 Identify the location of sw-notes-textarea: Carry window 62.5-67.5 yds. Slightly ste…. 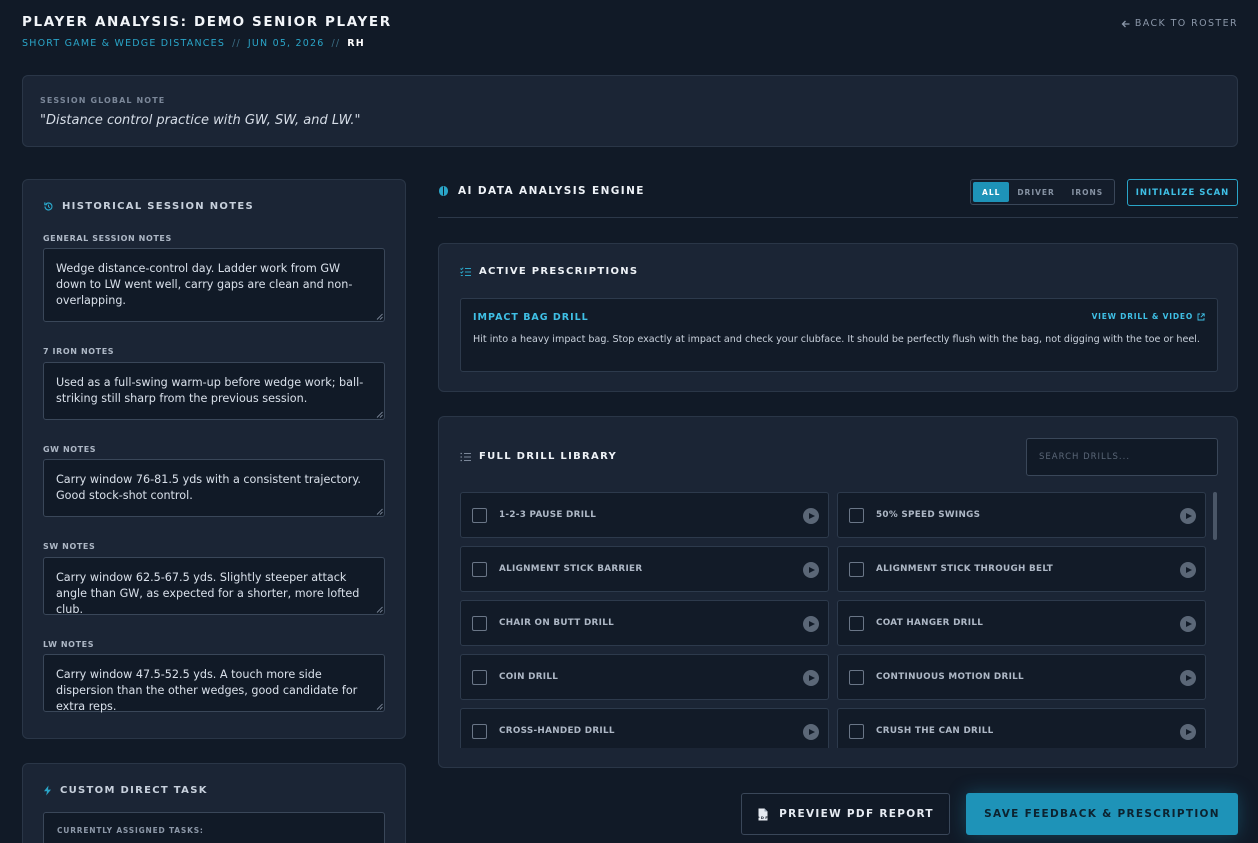
(214, 586).